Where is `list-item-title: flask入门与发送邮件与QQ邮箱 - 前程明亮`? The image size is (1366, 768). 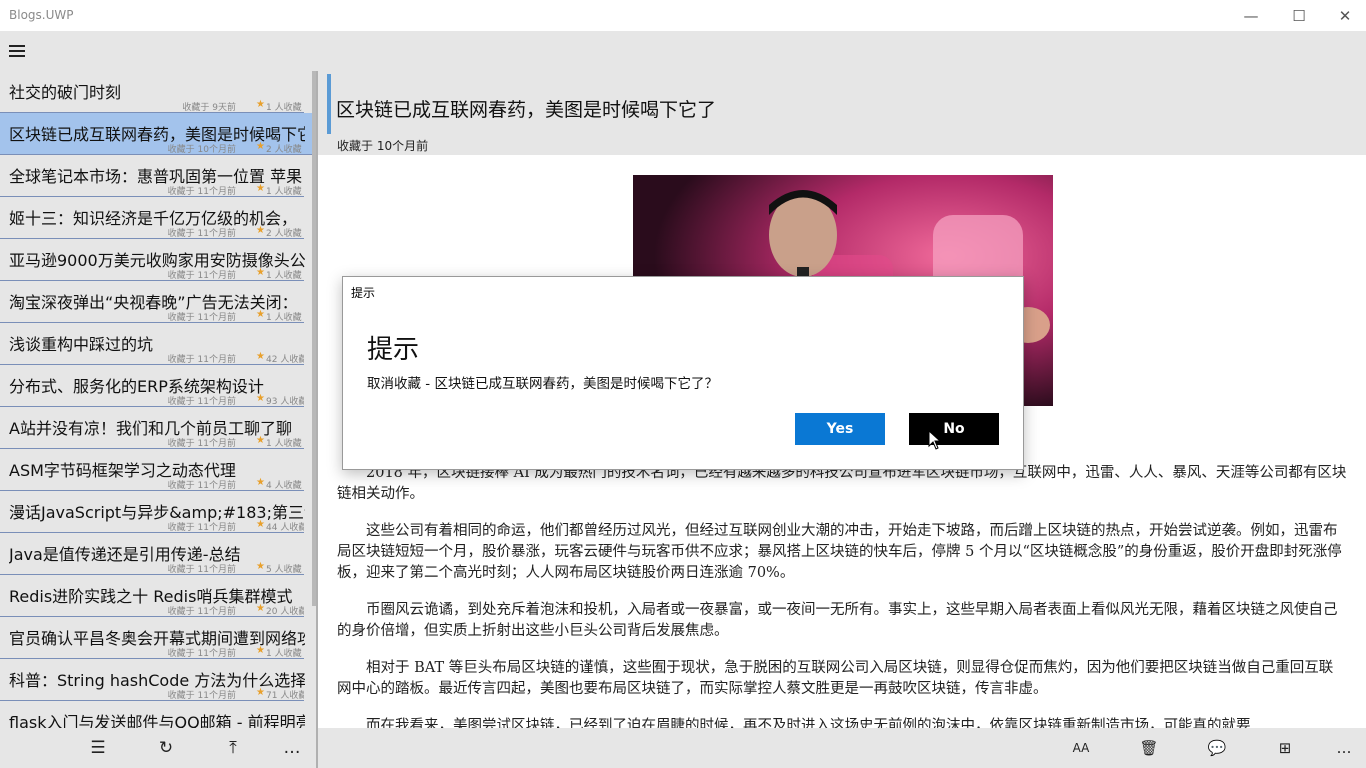 list-item-title: flask入门与发送邮件与QQ邮箱 - 前程明亮 is located at coordinates (157, 720).